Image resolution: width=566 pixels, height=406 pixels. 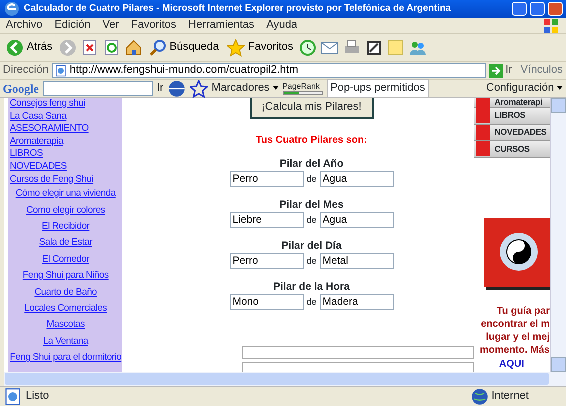 I want to click on promo-link: AQUI, so click(x=512, y=364).